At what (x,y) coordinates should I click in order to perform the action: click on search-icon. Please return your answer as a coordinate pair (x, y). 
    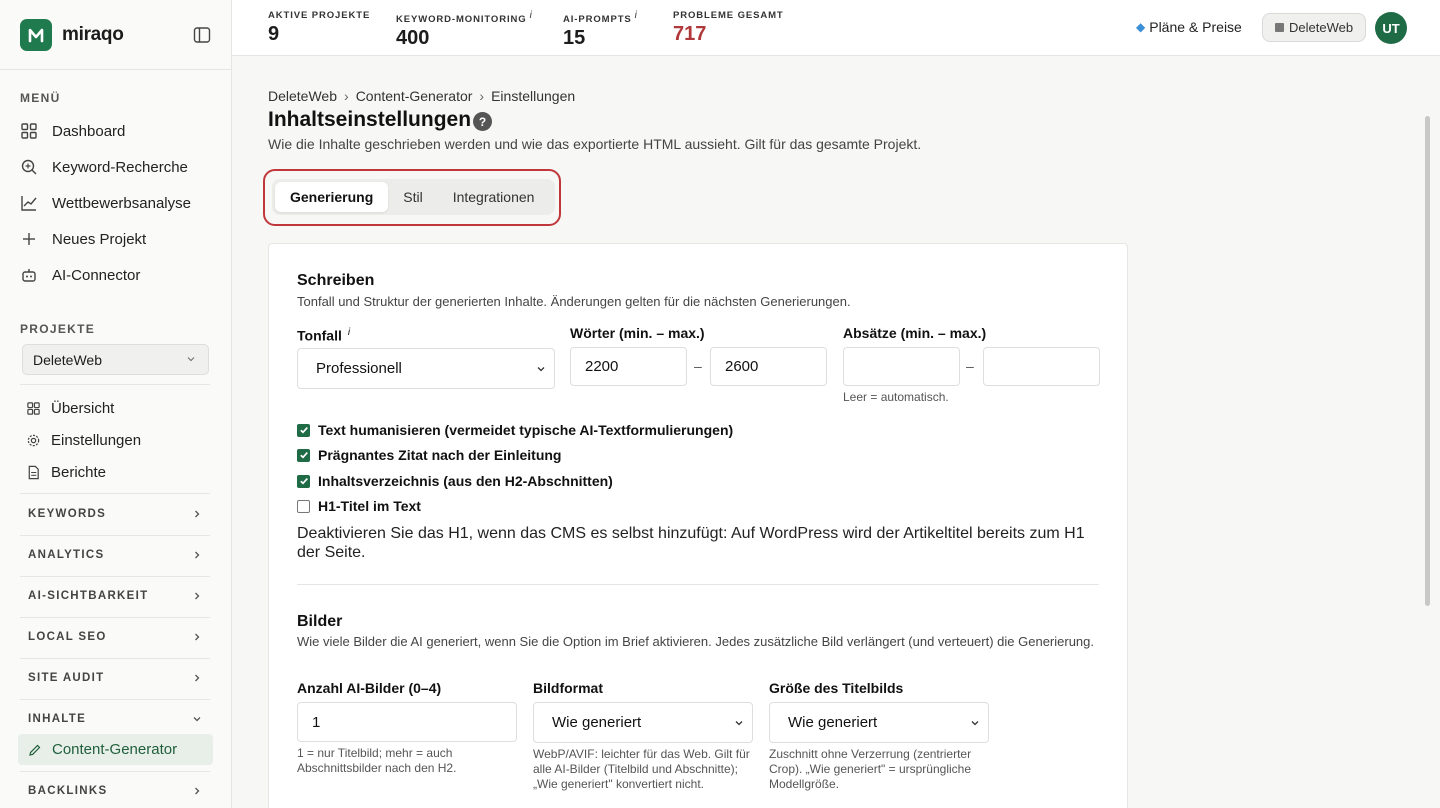
    Looking at the image, I should click on (29, 167).